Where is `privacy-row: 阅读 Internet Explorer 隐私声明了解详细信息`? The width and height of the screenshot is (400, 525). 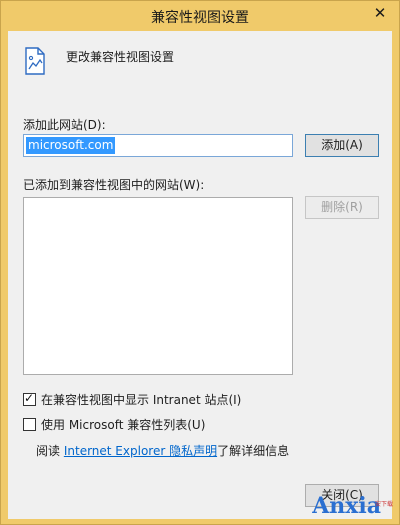 privacy-row: 阅读 Internet Explorer 隐私声明了解详细信息 is located at coordinates (162, 450).